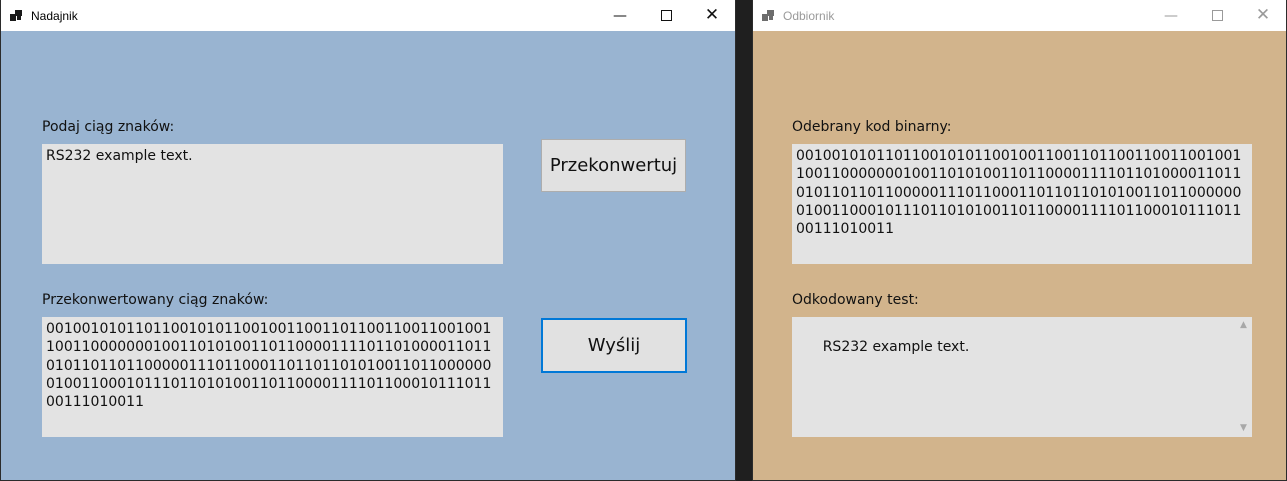  I want to click on input-label: Podaj ciąg znaków:, so click(108, 127).